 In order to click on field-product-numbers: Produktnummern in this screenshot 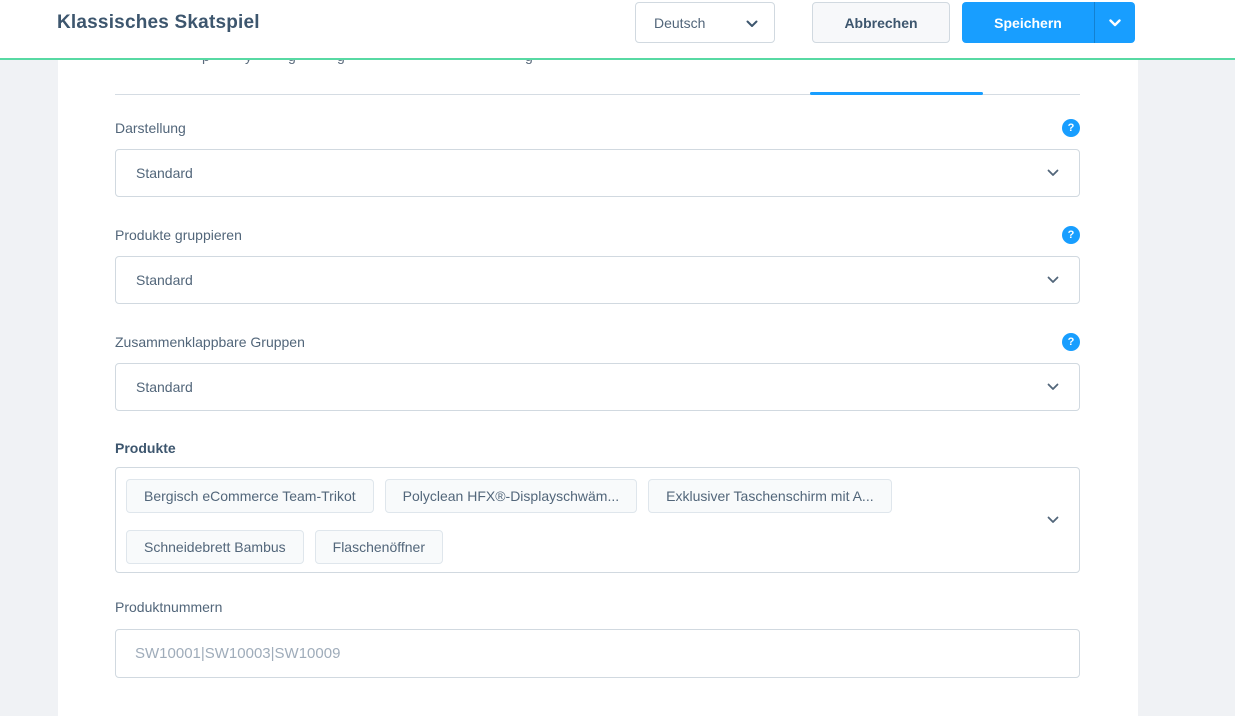, I will do `click(597, 638)`.